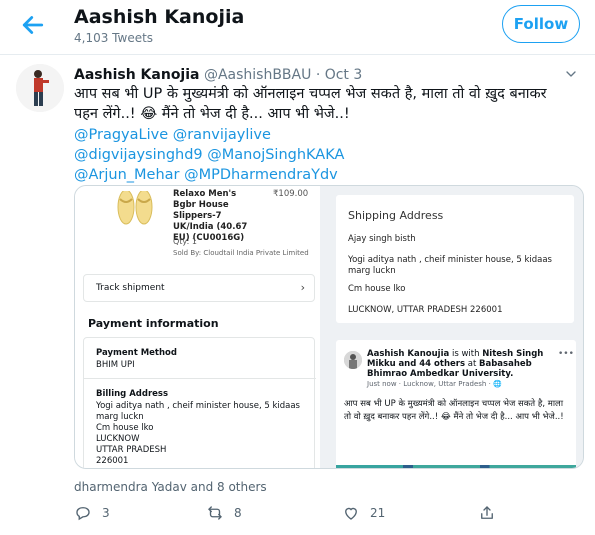 The image size is (595, 535). What do you see at coordinates (106, 513) in the screenshot?
I see `reply-count: 3` at bounding box center [106, 513].